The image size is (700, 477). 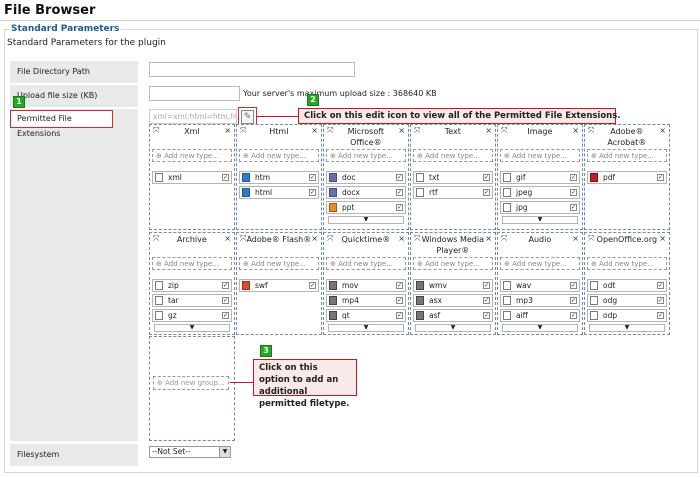 What do you see at coordinates (366, 192) in the screenshot?
I see `file-type-item: docx ✓` at bounding box center [366, 192].